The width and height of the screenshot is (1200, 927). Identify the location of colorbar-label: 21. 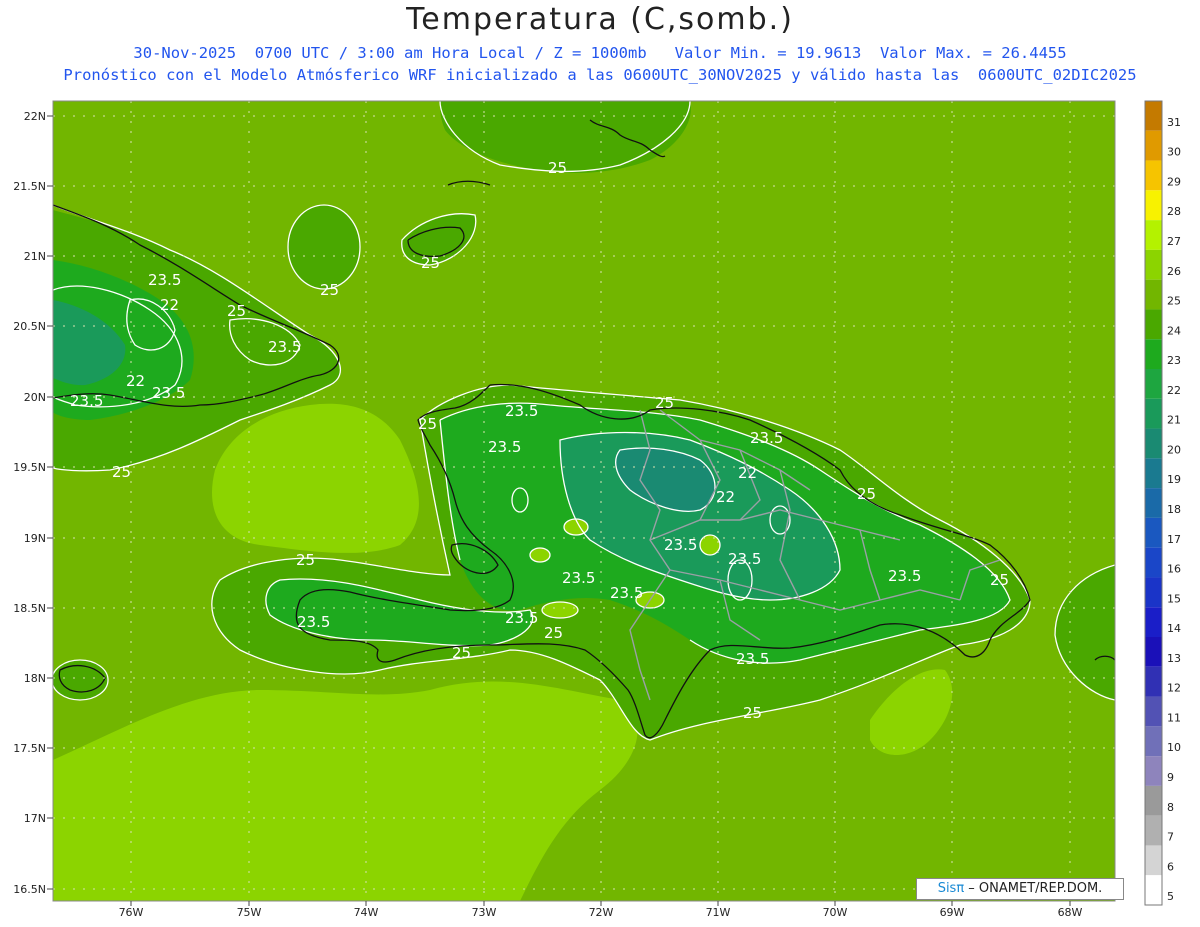
(1174, 420).